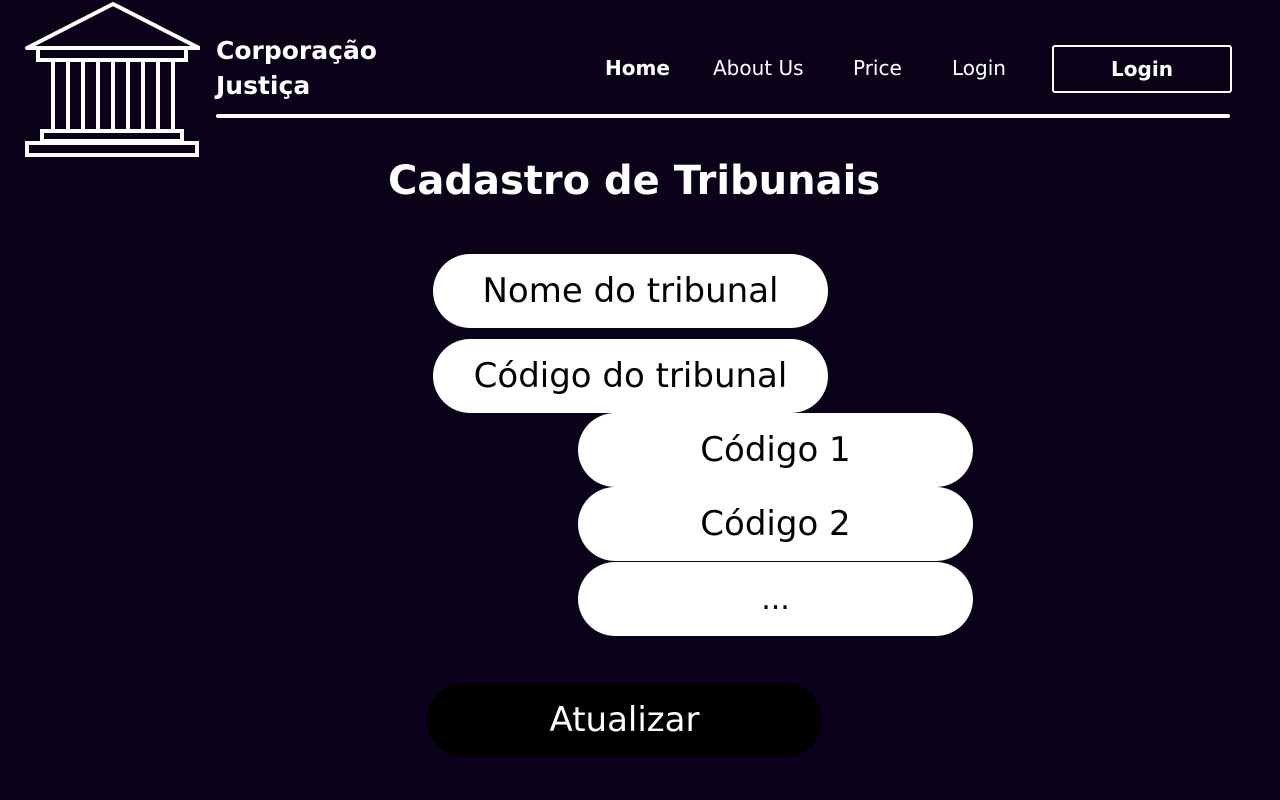 The image size is (1280, 800). I want to click on court-code-dropdown-label: Código do tribunal, so click(630, 376).